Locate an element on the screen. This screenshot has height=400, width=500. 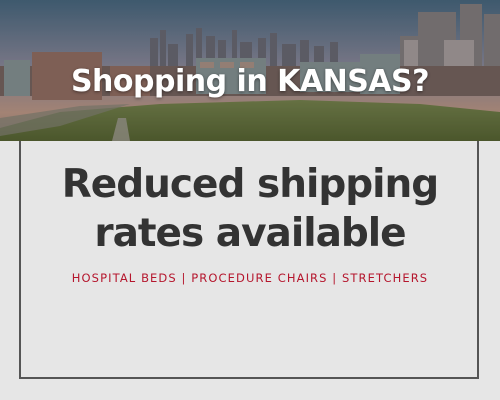
banner-headline: Shopping in KANSAS? is located at coordinates (250, 81).